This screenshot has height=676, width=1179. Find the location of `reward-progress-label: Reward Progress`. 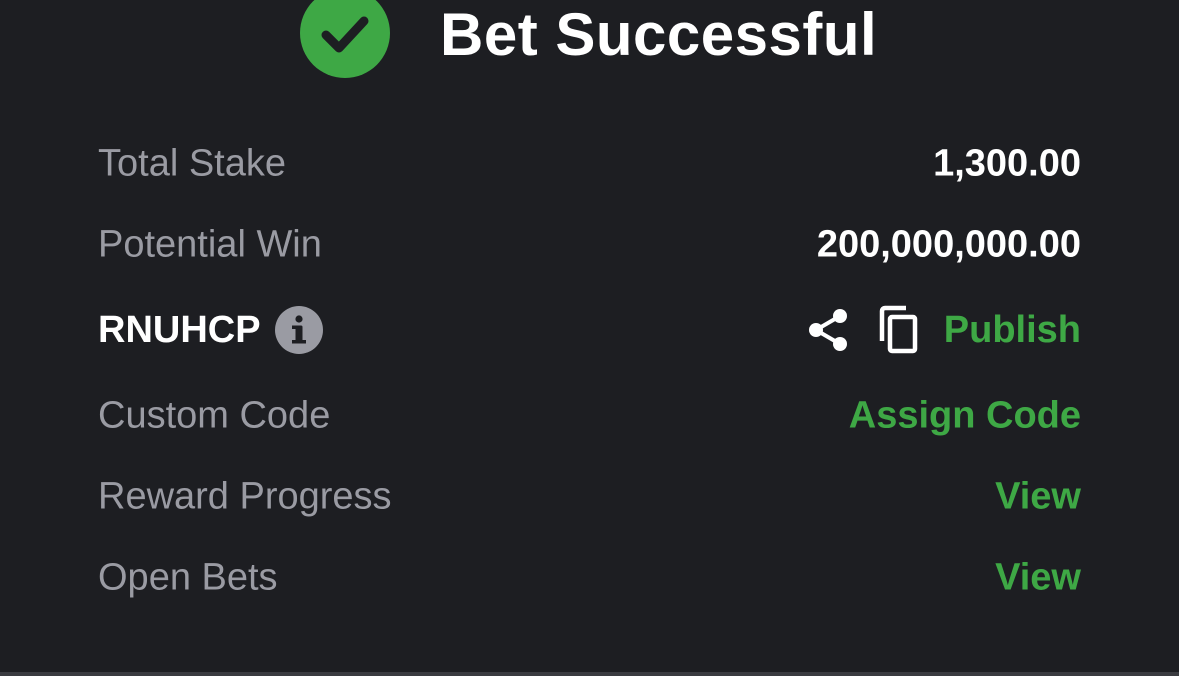

reward-progress-label: Reward Progress is located at coordinates (245, 496).